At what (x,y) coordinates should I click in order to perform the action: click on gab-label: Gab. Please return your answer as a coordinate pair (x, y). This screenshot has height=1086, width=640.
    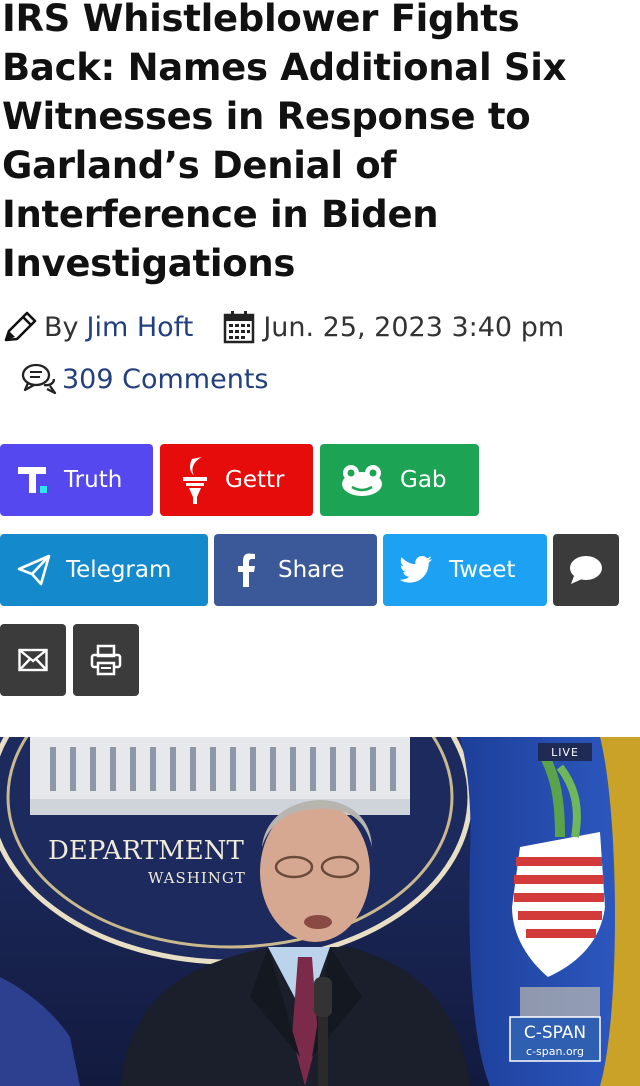
    Looking at the image, I should click on (423, 480).